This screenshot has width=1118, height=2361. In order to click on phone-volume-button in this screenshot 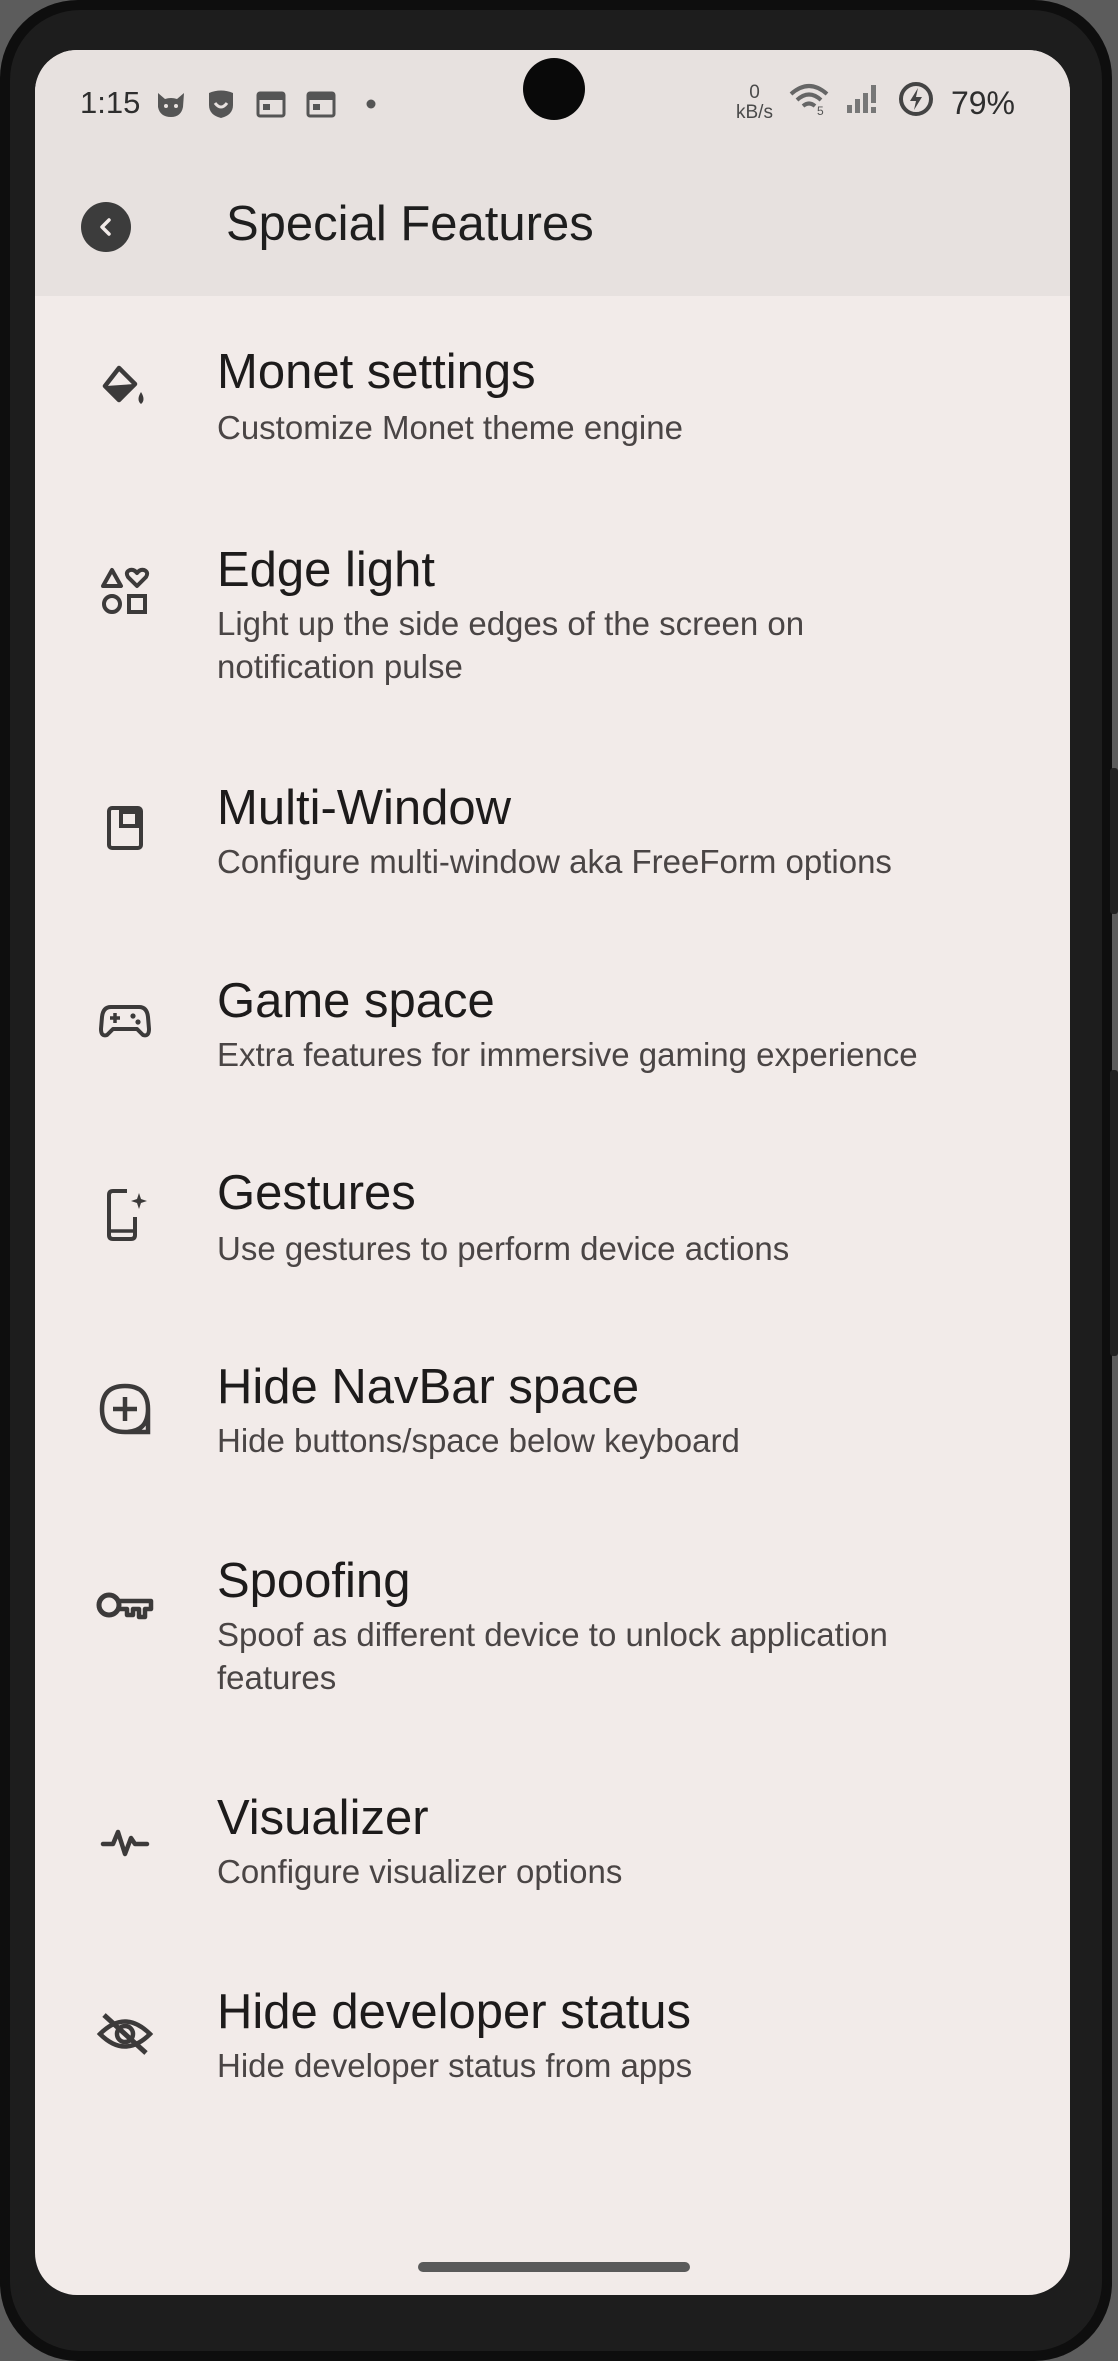, I will do `click(1114, 1213)`.